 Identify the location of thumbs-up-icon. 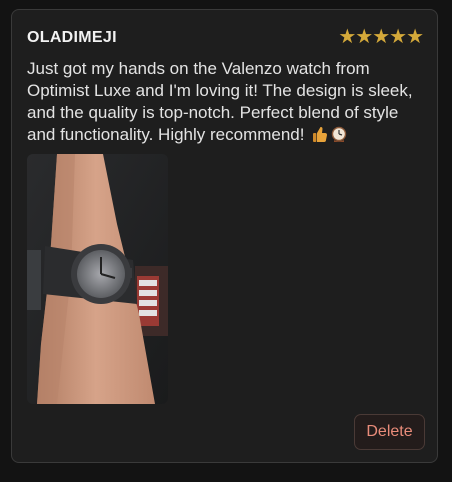
(320, 137).